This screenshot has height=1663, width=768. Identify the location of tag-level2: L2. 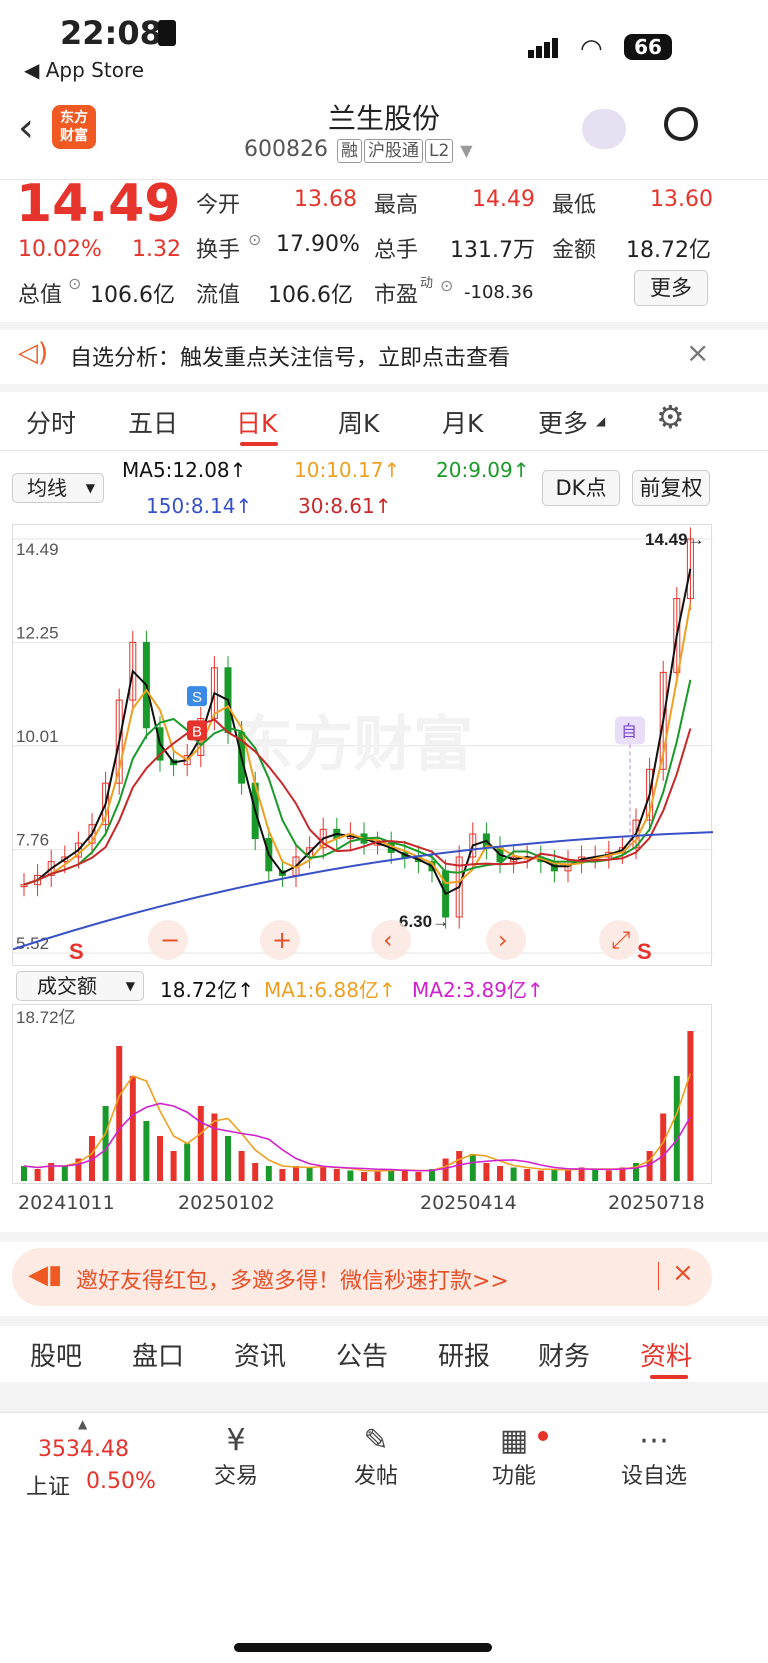
(439, 151).